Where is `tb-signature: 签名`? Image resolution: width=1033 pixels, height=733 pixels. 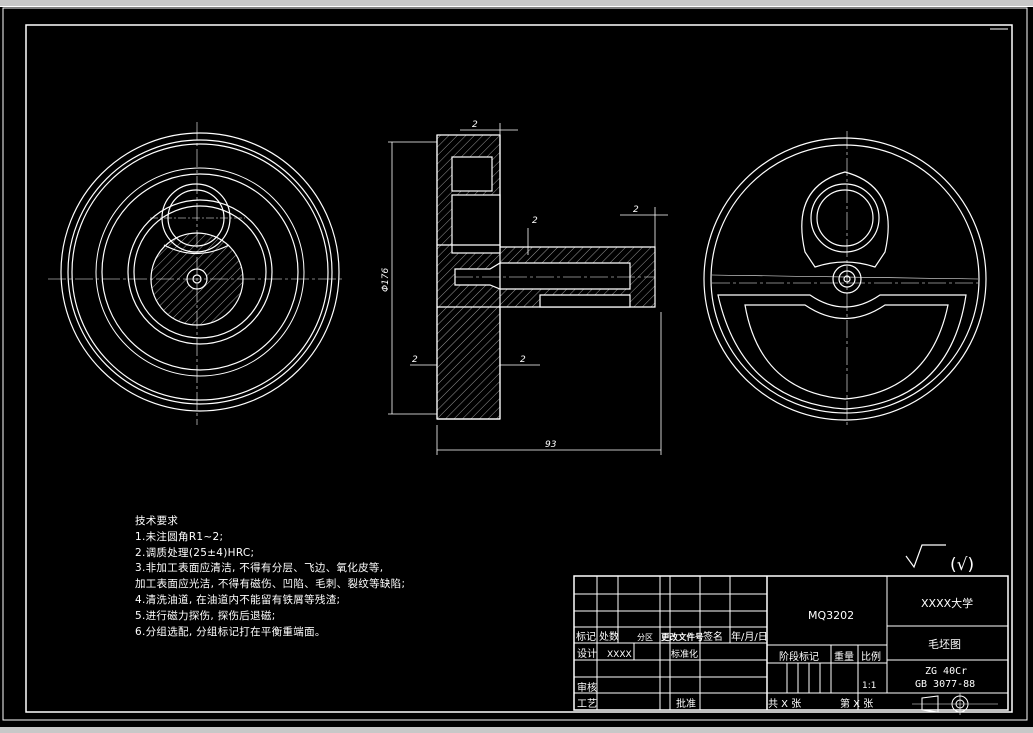
tb-signature: 签名 is located at coordinates (713, 636).